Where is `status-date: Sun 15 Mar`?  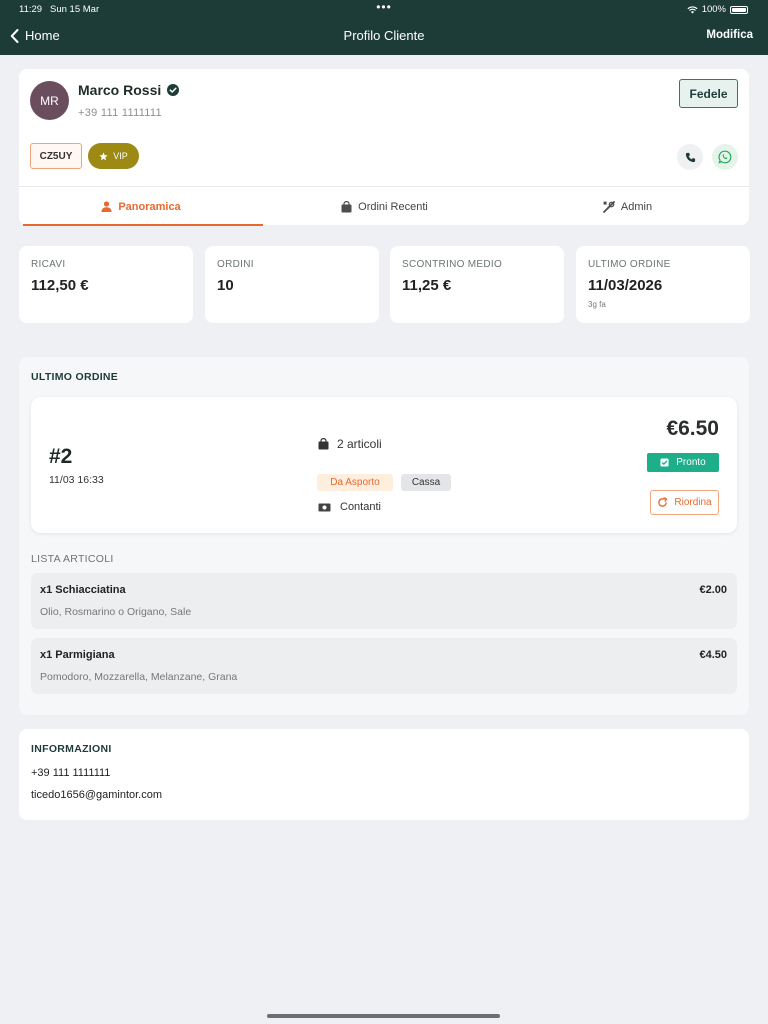
status-date: Sun 15 Mar is located at coordinates (75, 9).